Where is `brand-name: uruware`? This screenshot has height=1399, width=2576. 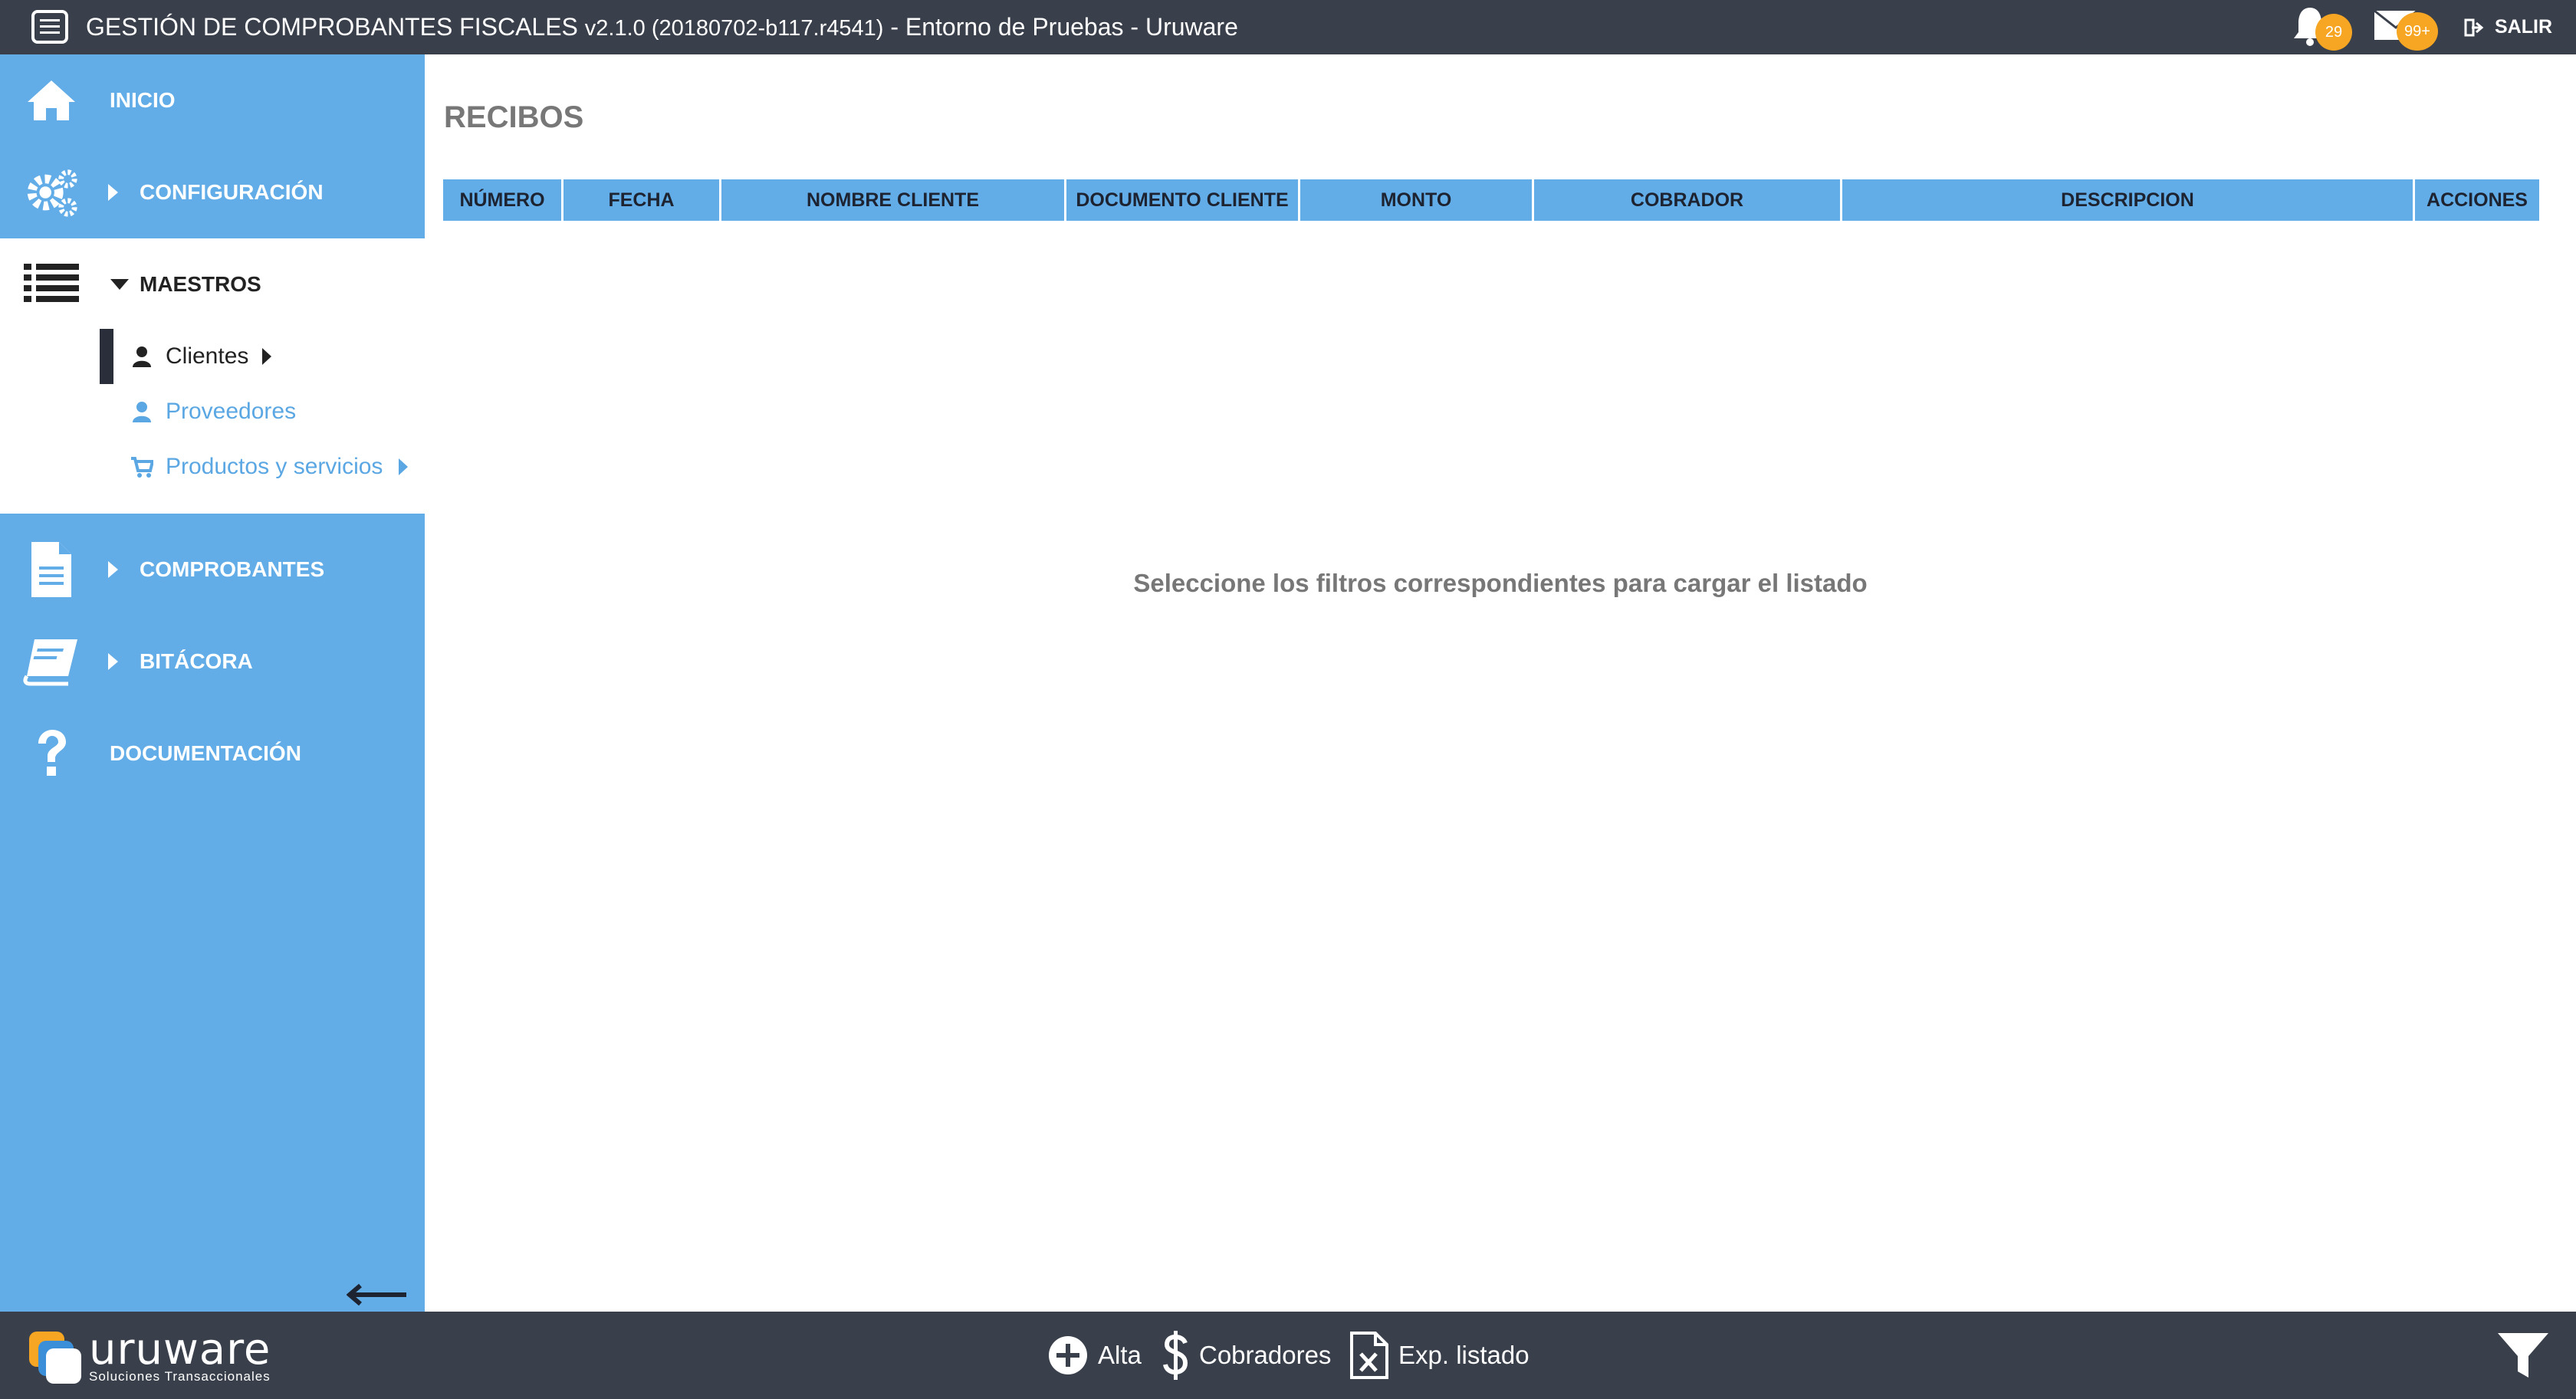
brand-name: uruware is located at coordinates (180, 1349).